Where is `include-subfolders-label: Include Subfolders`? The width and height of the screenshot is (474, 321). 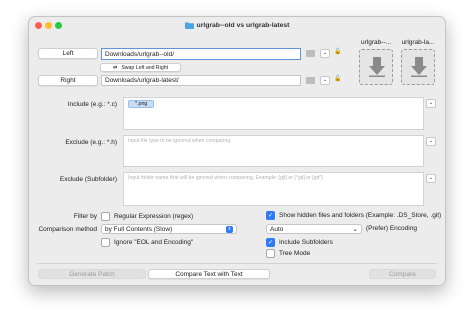
include-subfolders-label: Include Subfolders is located at coordinates (306, 242).